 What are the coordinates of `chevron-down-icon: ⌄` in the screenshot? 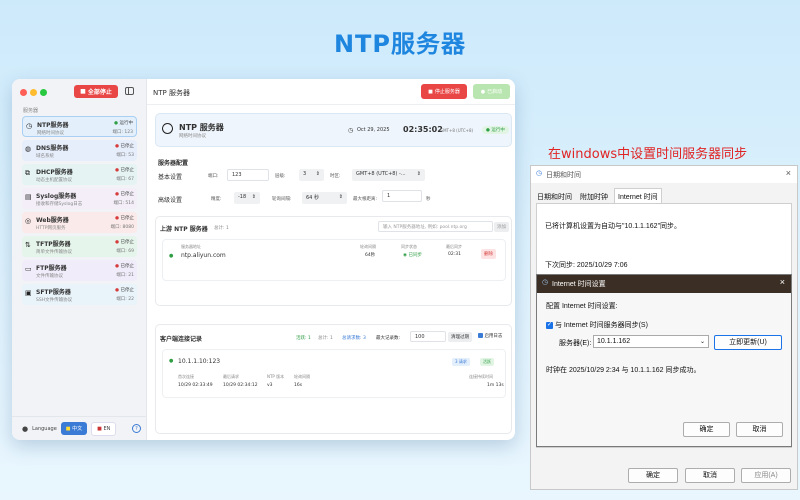 It's located at (702, 342).